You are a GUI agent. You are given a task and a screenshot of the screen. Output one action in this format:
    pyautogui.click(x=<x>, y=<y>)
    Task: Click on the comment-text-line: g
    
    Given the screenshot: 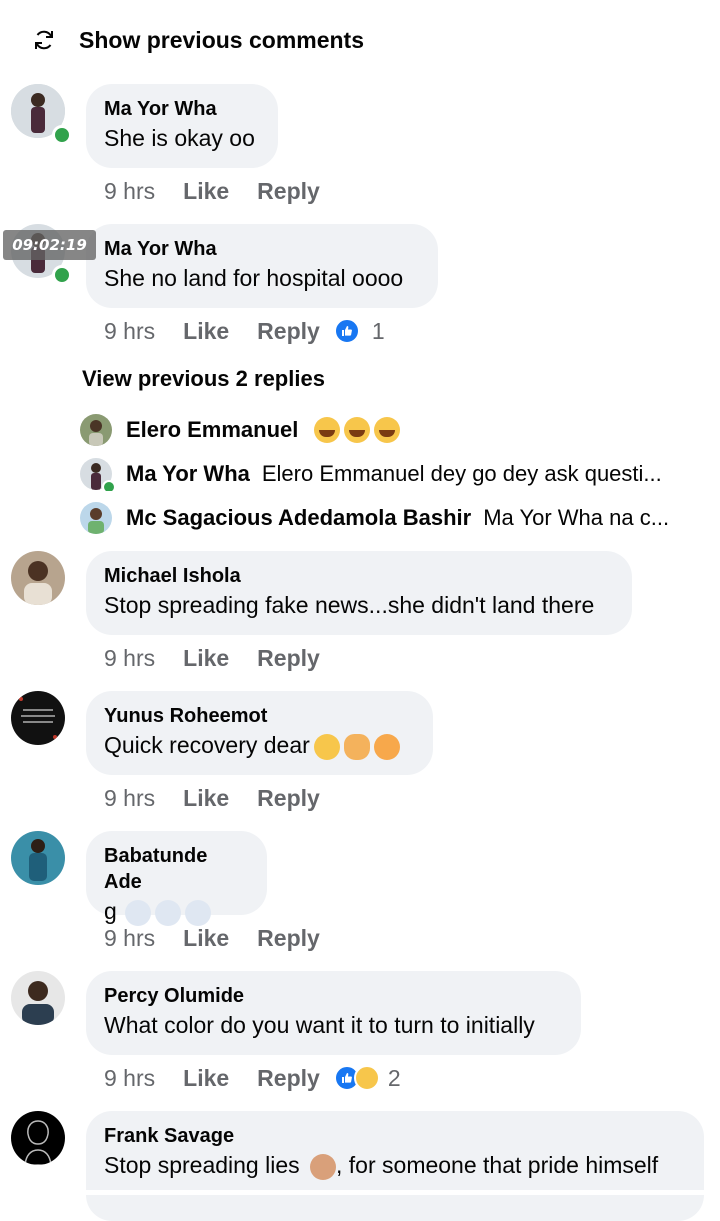 What is the action you would take?
    pyautogui.click(x=176, y=911)
    